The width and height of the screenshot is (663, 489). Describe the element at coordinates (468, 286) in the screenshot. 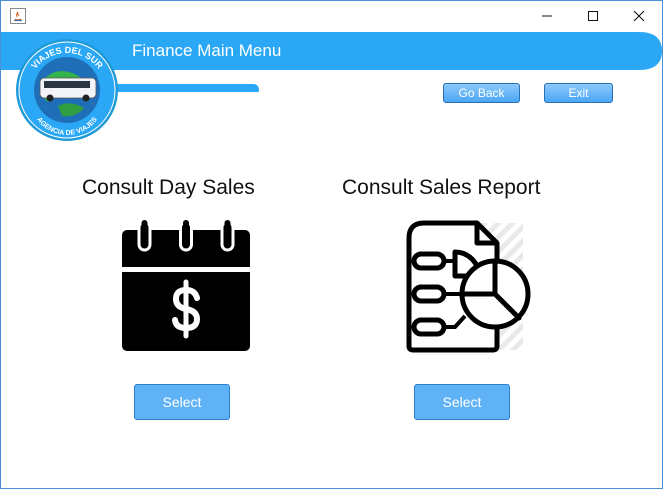

I see `report-pie-chart-icon` at that location.